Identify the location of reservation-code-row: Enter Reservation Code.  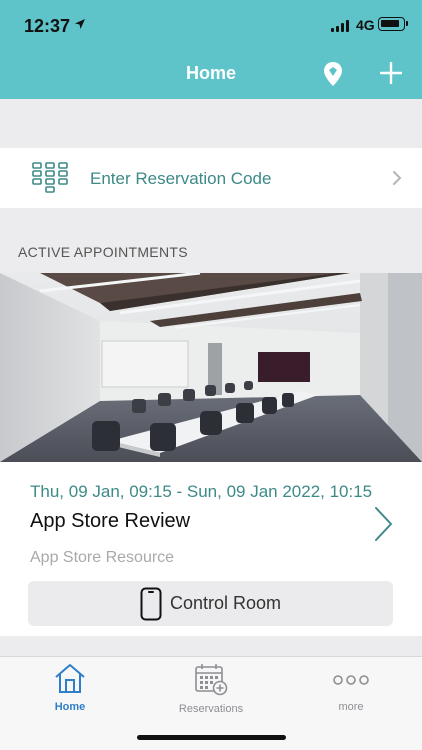
(211, 178).